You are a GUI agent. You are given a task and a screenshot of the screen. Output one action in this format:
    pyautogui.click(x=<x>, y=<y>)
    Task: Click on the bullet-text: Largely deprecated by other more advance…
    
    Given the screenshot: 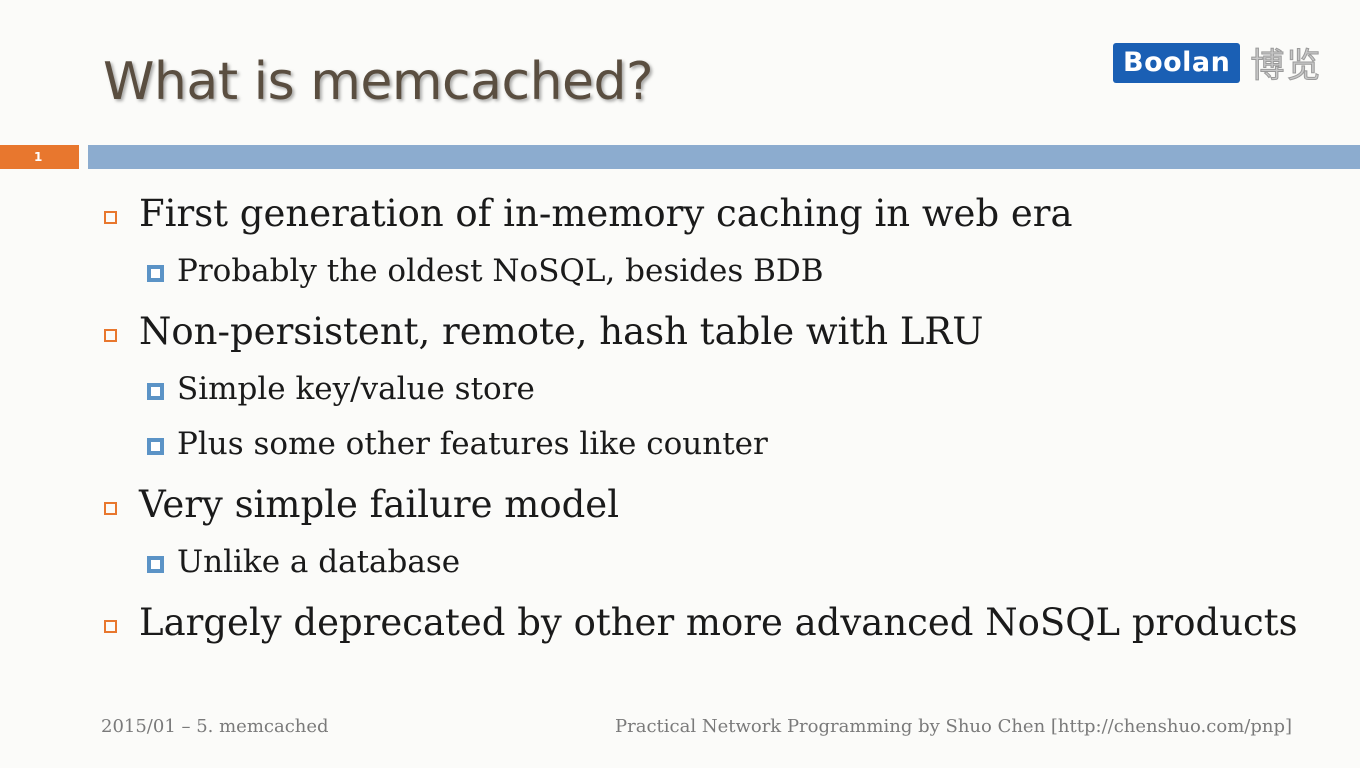 What is the action you would take?
    pyautogui.click(x=718, y=622)
    